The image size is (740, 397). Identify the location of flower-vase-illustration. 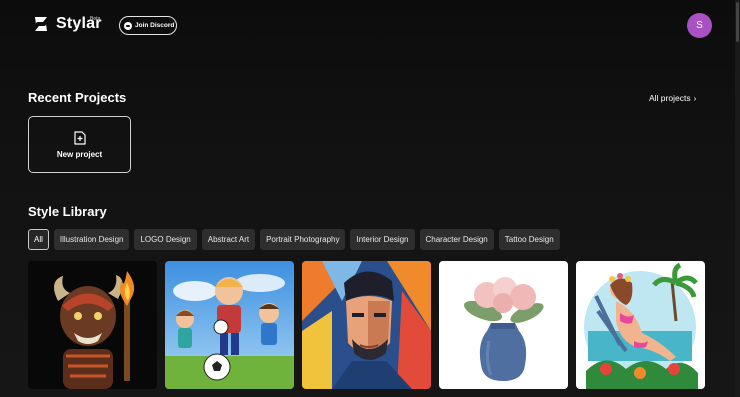
(503, 325).